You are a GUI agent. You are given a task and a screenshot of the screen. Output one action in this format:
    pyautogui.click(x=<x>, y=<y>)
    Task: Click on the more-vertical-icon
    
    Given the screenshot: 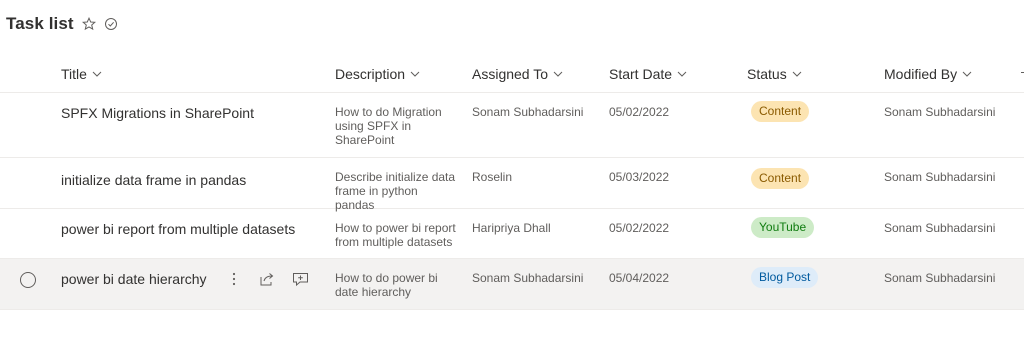 What is the action you would take?
    pyautogui.click(x=234, y=279)
    